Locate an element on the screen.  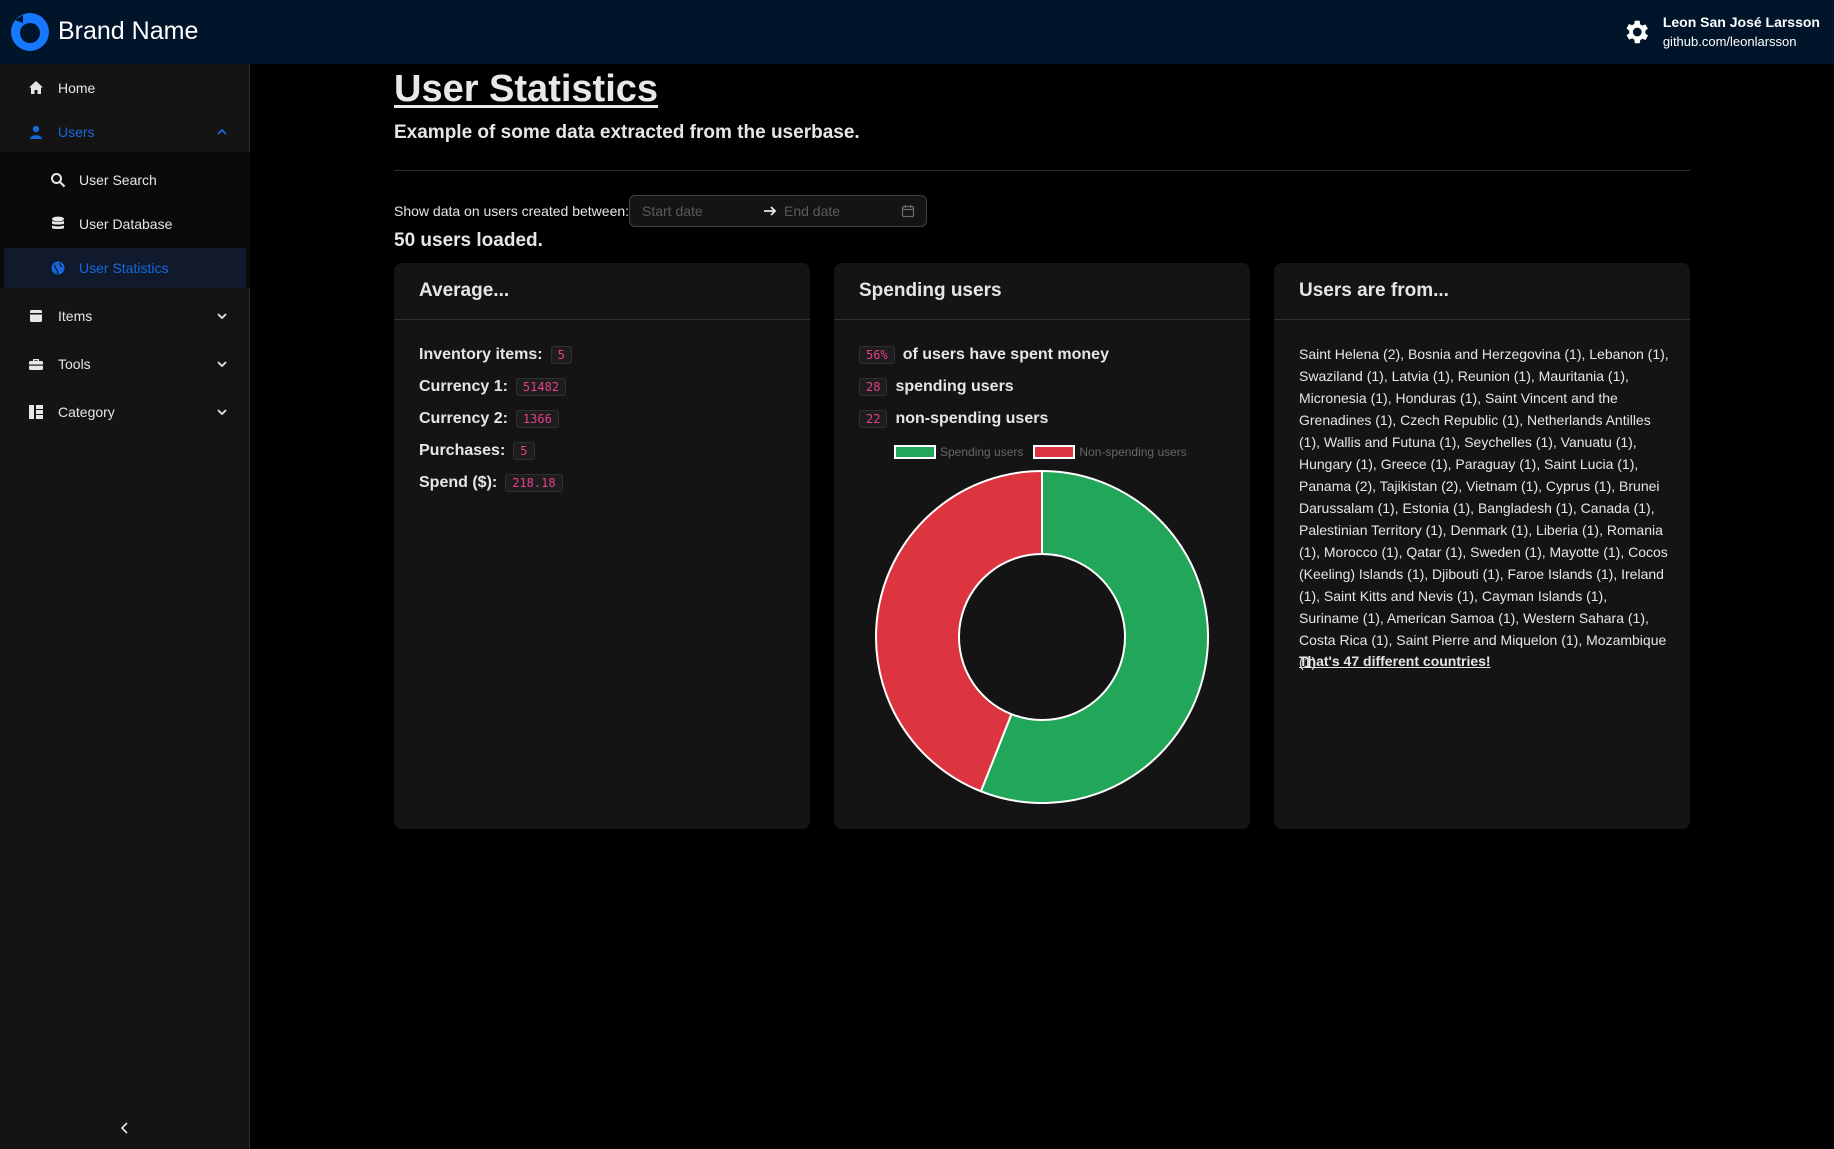
sidebar-item-tools: Tools is located at coordinates (125, 364).